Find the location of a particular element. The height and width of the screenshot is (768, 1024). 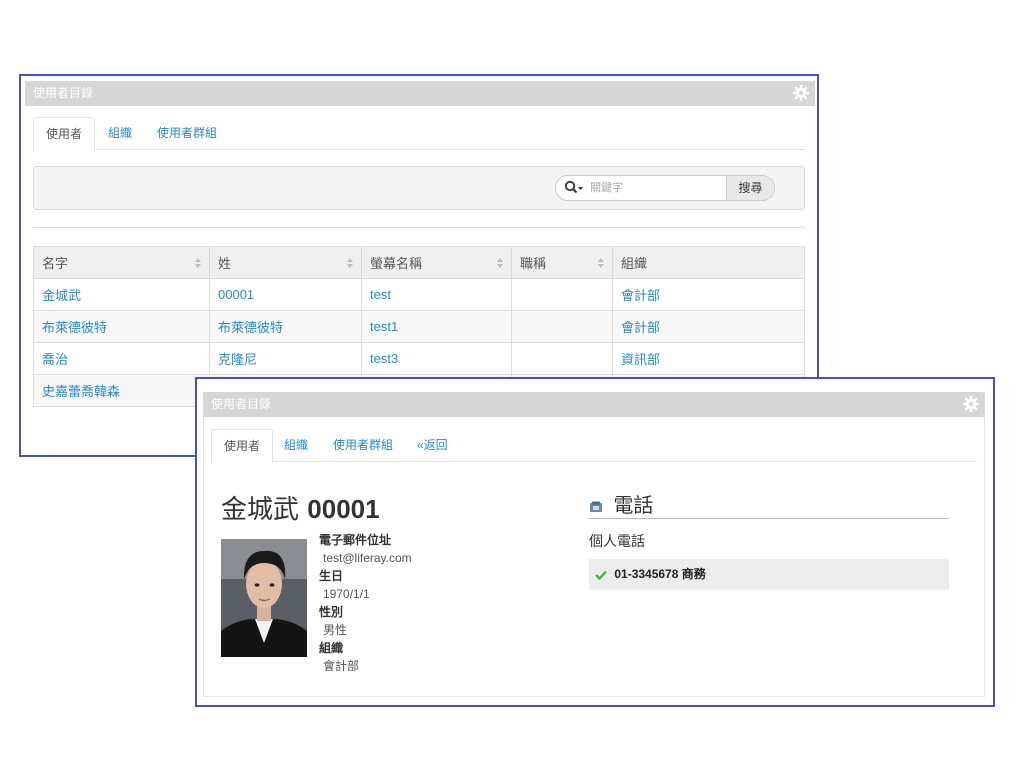

gender-label: 性別 is located at coordinates (331, 612).